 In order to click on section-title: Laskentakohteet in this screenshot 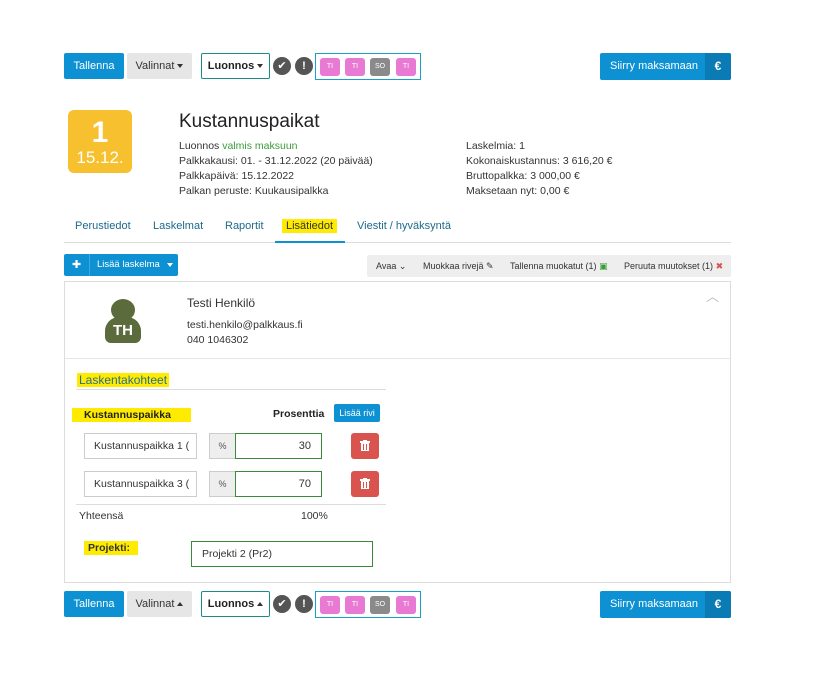, I will do `click(123, 380)`.